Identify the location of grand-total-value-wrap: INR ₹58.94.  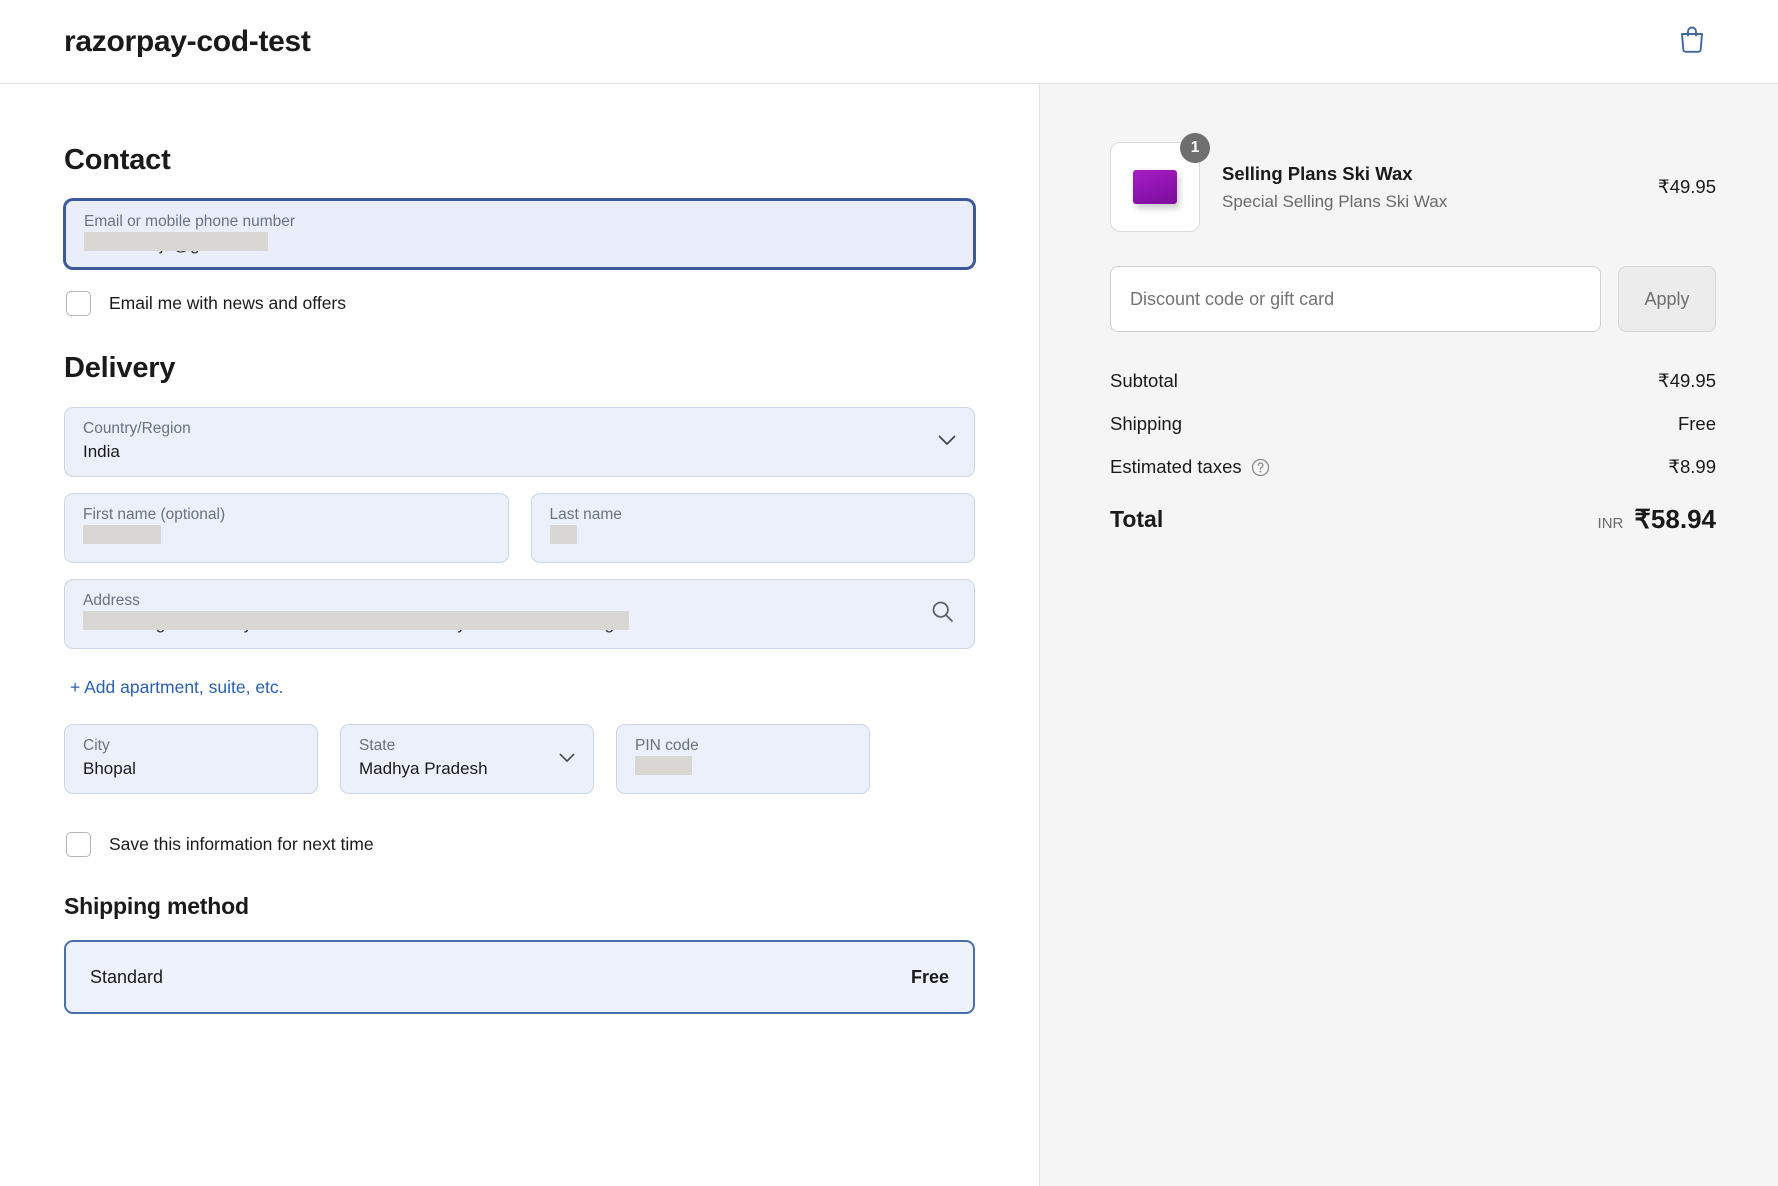
(1657, 519).